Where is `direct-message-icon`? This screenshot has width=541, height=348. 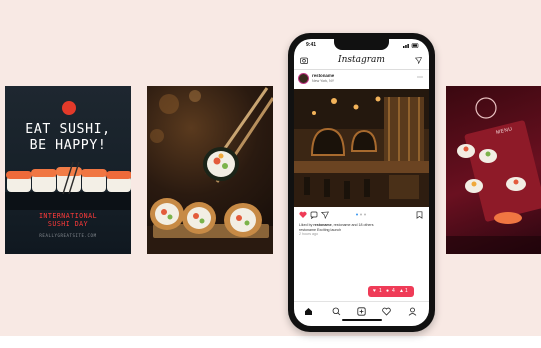
direct-message-icon is located at coordinates (418, 60).